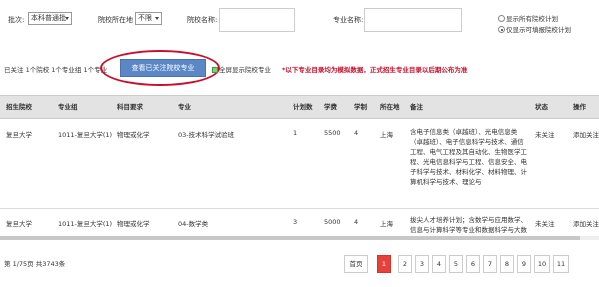 The height and width of the screenshot is (287, 599). I want to click on cell-major: 03-技术科学试验班, so click(206, 135).